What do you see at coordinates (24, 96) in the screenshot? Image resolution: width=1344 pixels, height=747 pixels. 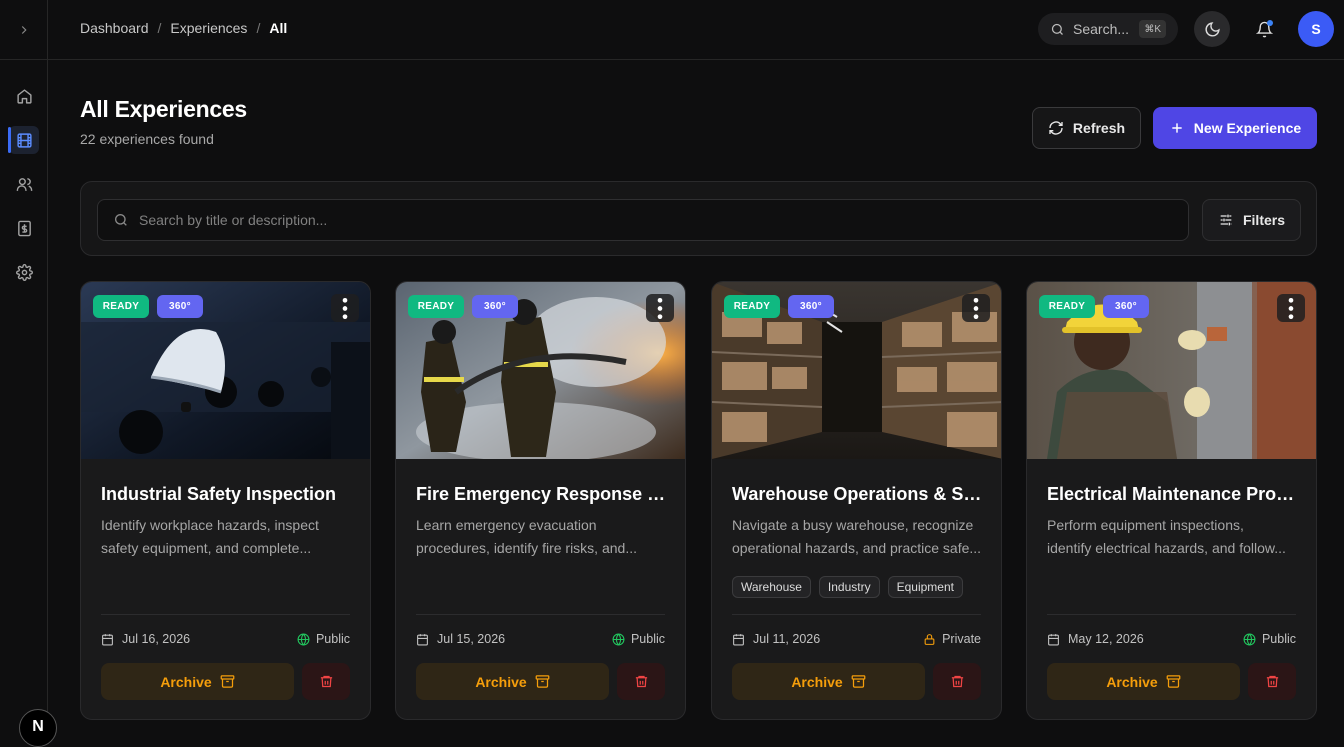 I see `sidebar-item-home` at bounding box center [24, 96].